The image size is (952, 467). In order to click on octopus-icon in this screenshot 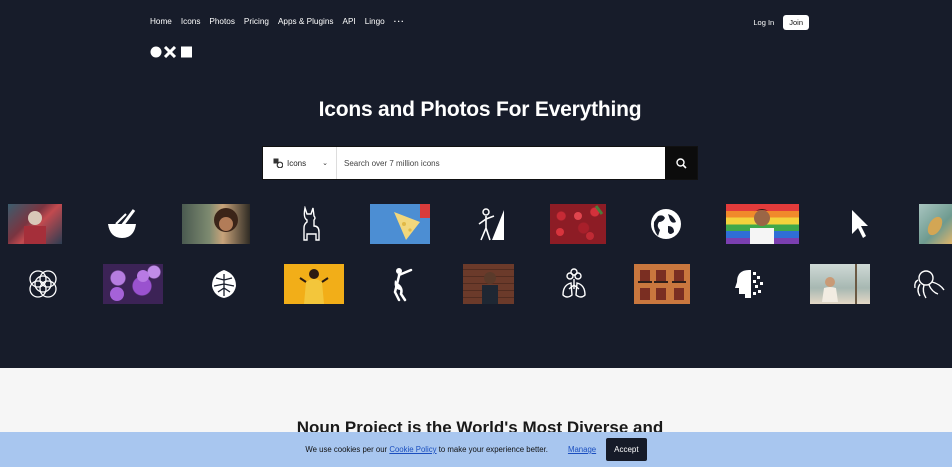, I will do `click(929, 284)`.